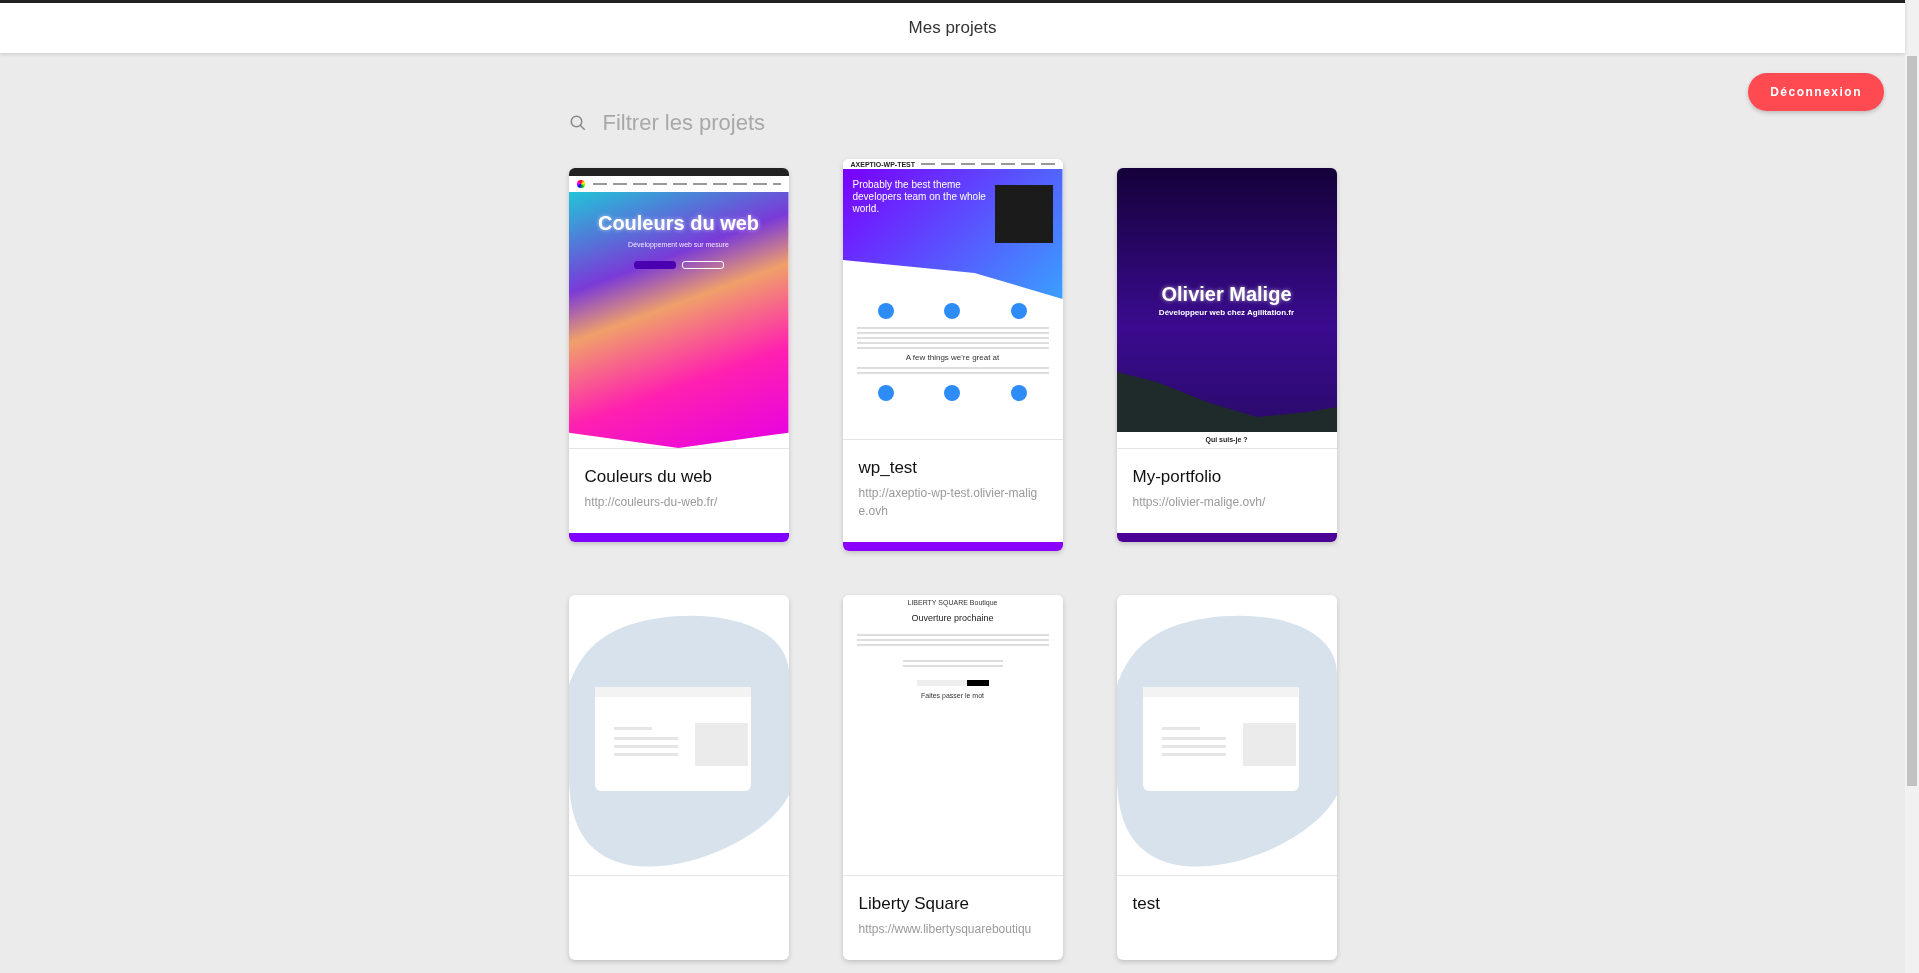  Describe the element at coordinates (945, 929) in the screenshot. I see `project-url: https://www.libertysquareboutiqu` at that location.